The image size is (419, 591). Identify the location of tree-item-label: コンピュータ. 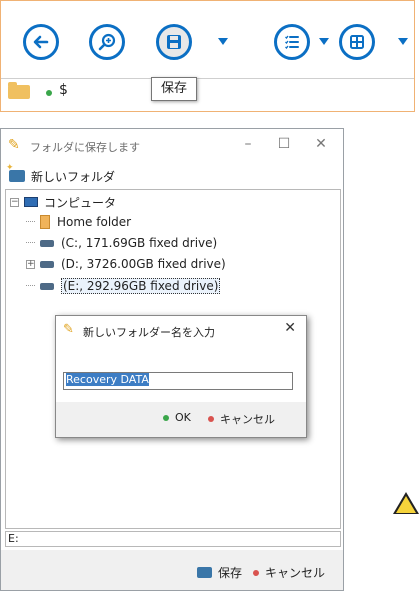
(80, 202).